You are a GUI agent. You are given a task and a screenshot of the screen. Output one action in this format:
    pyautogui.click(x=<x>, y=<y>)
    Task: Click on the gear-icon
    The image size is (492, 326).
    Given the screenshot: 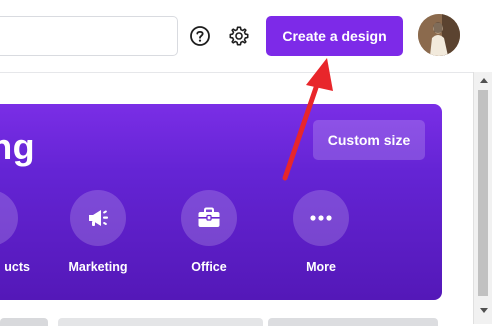 What is the action you would take?
    pyautogui.click(x=239, y=36)
    